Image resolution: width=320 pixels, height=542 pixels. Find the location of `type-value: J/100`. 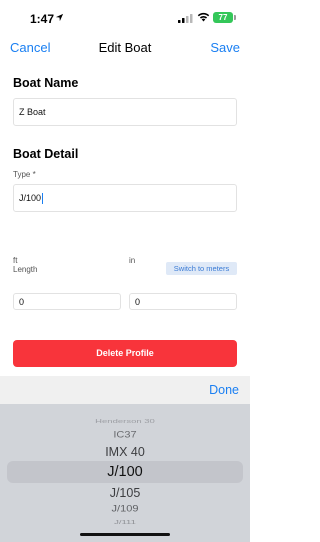

type-value: J/100 is located at coordinates (30, 198).